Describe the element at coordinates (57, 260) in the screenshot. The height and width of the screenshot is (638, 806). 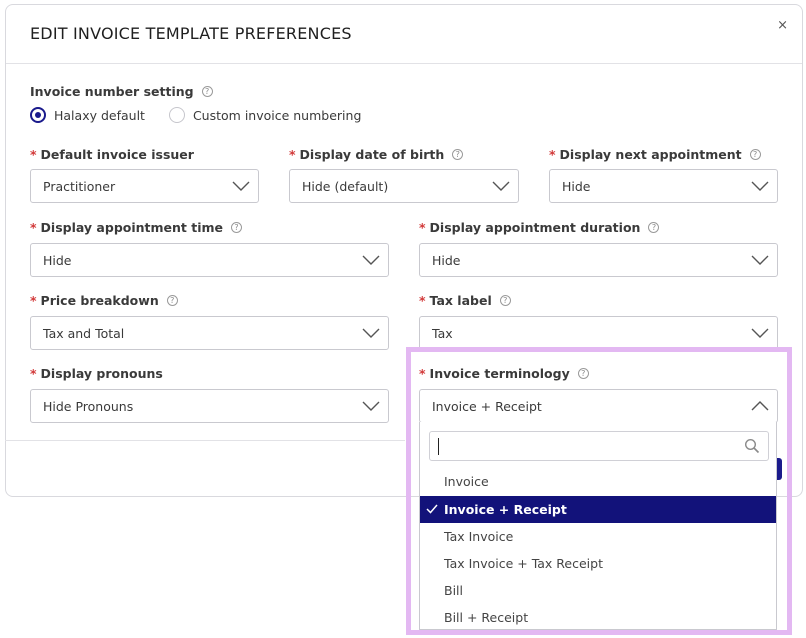
I see `display-appointment-time-value: Hide` at that location.